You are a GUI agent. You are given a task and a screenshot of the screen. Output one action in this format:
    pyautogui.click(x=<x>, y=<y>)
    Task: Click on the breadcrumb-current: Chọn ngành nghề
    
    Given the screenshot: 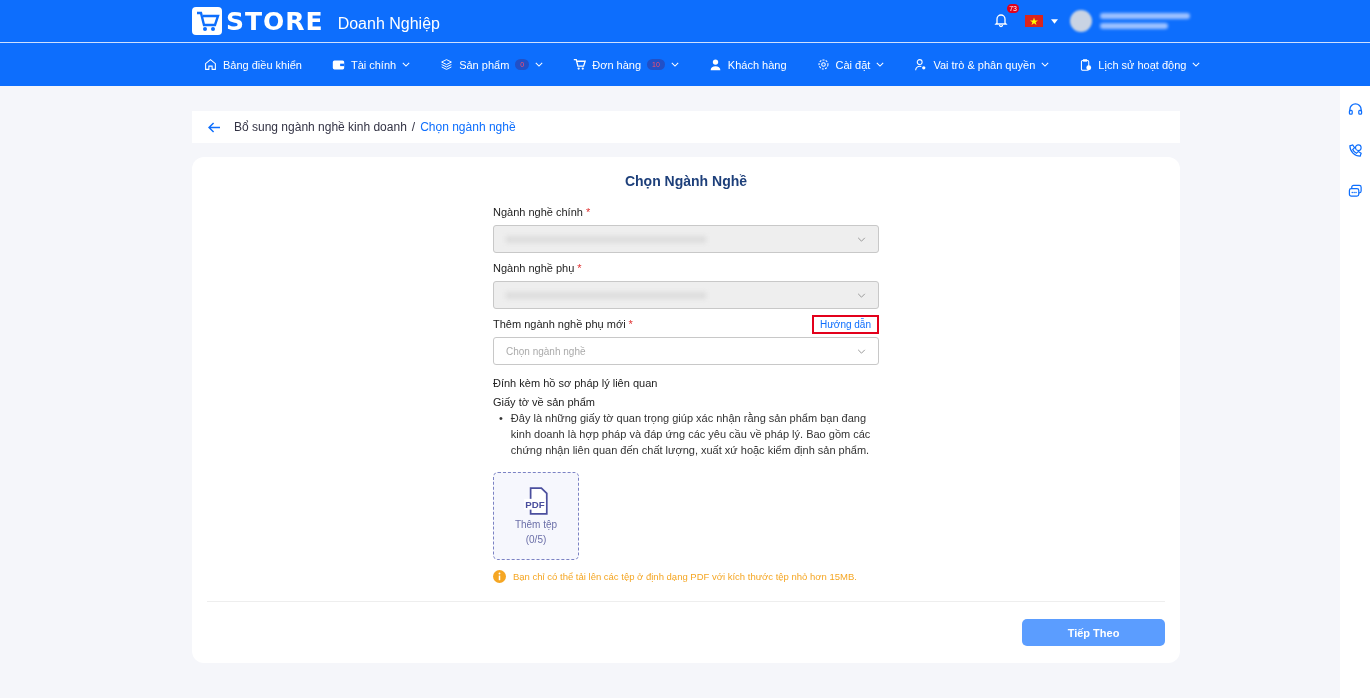 What is the action you would take?
    pyautogui.click(x=468, y=127)
    